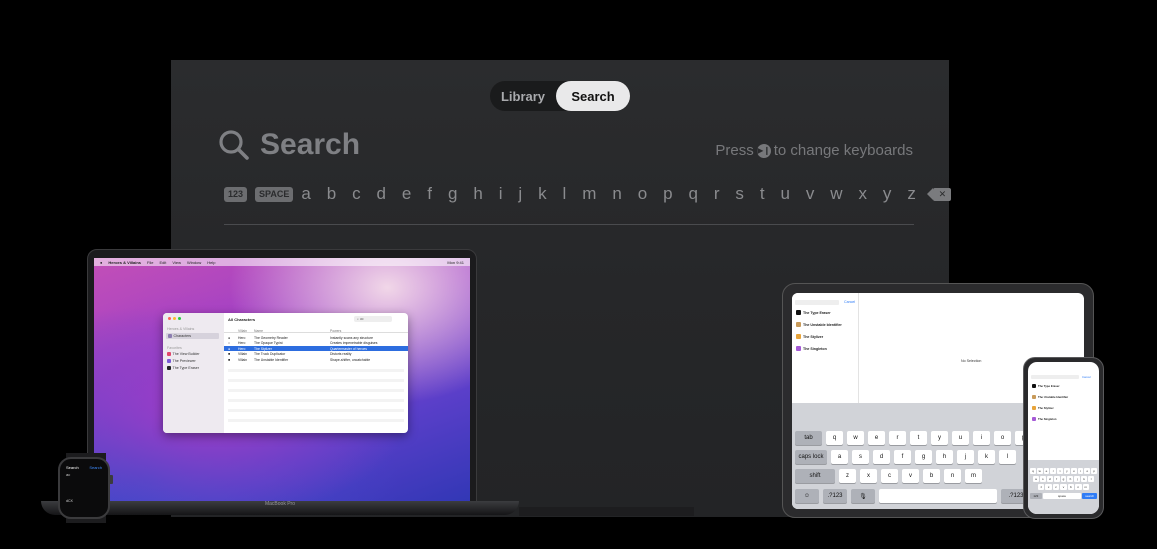  Describe the element at coordinates (939, 194) in the screenshot. I see `delete-icon: ✕` at that location.